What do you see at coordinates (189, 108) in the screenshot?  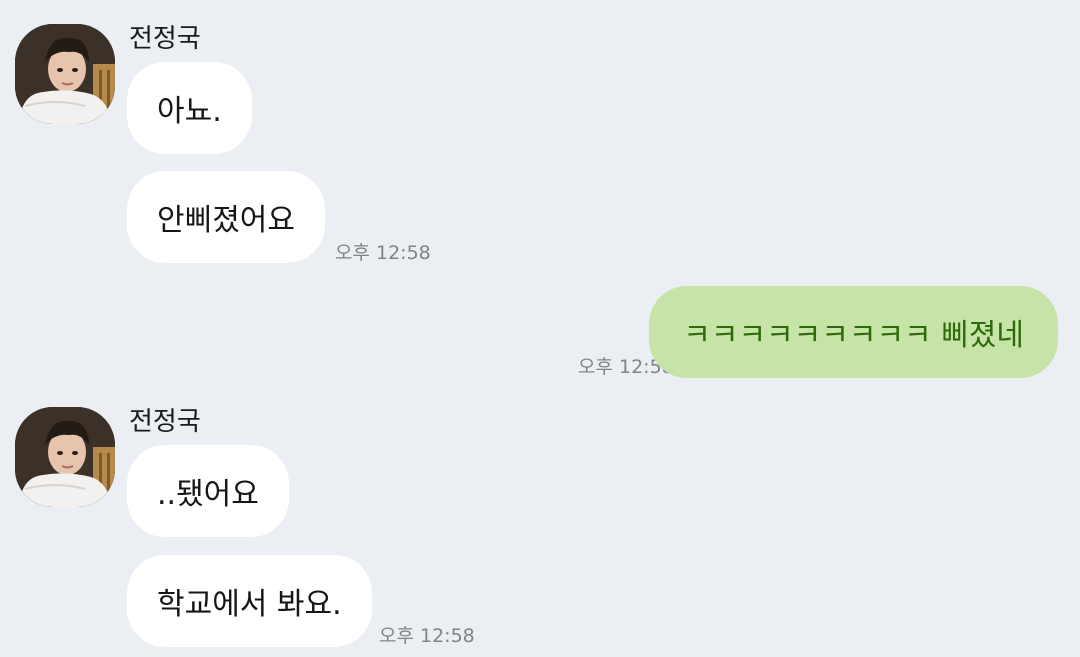 I see `message-bubble: 아뇨.` at bounding box center [189, 108].